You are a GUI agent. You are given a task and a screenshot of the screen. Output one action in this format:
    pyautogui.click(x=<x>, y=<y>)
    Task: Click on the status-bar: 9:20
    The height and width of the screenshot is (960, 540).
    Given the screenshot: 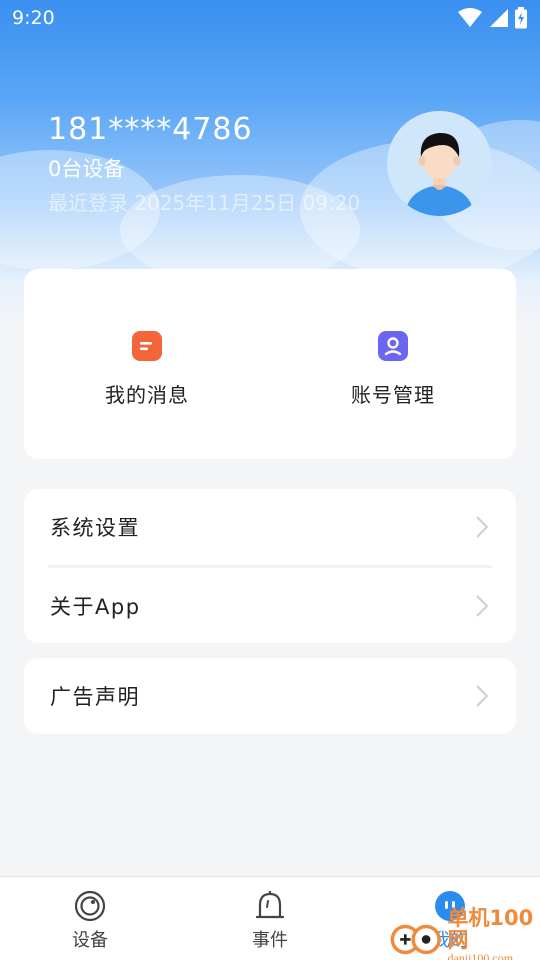 What is the action you would take?
    pyautogui.click(x=270, y=18)
    